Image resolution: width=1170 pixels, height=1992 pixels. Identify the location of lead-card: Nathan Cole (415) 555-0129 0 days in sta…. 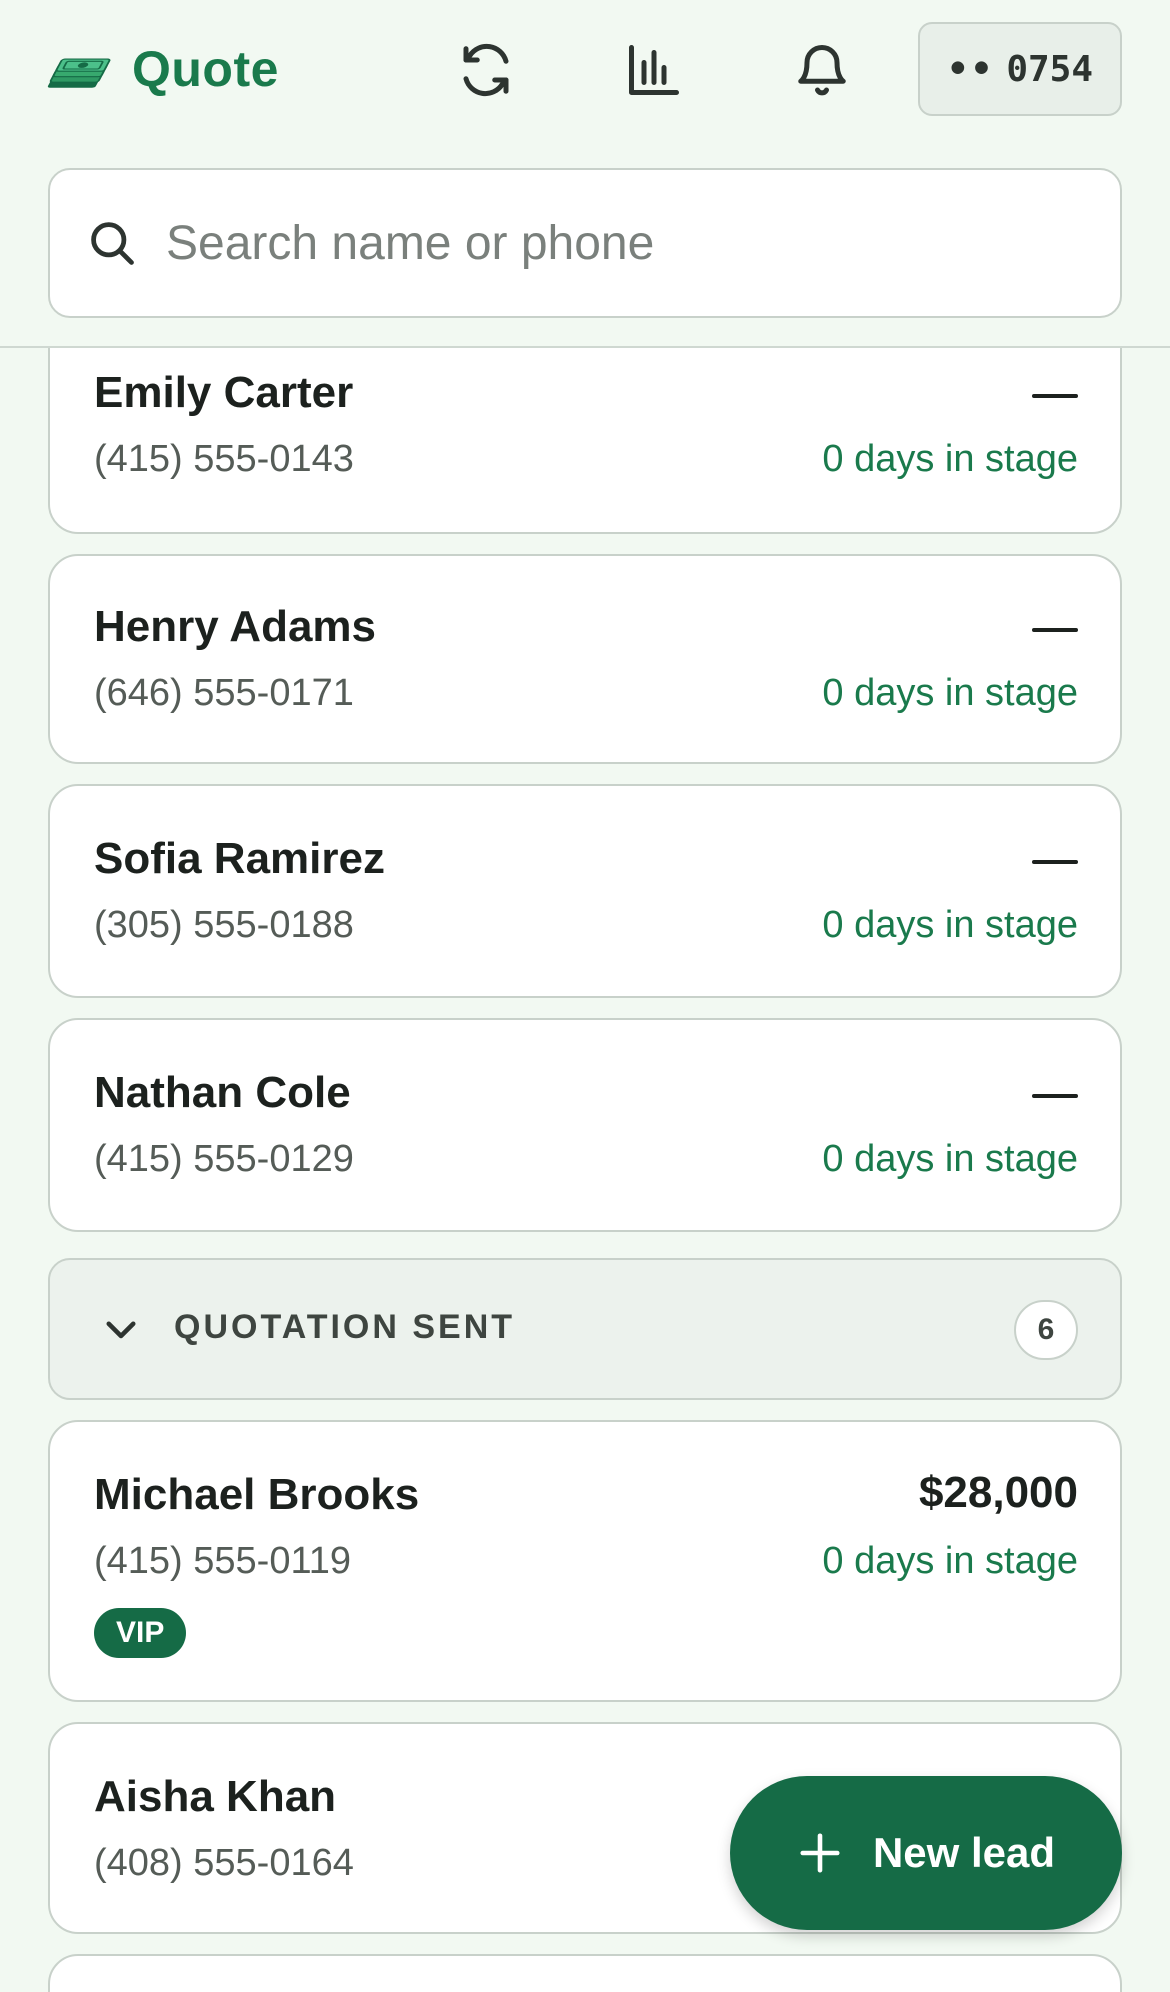
(585, 1125).